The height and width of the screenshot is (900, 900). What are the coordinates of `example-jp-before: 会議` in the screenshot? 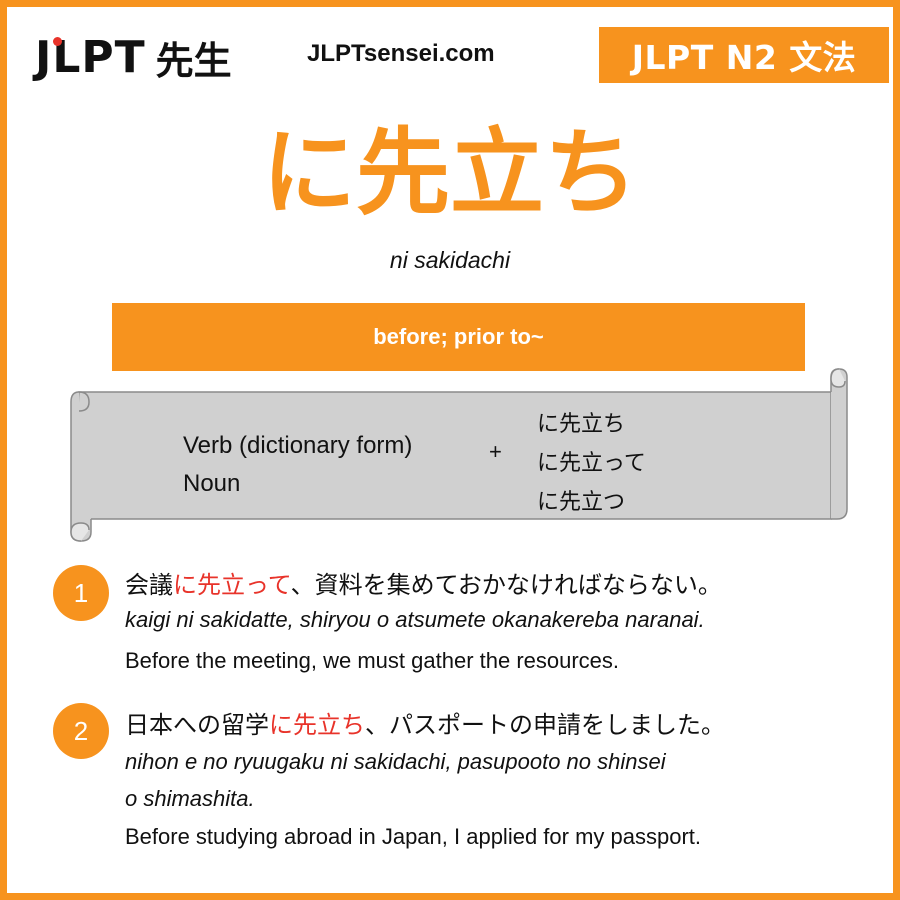 It's located at (149, 585).